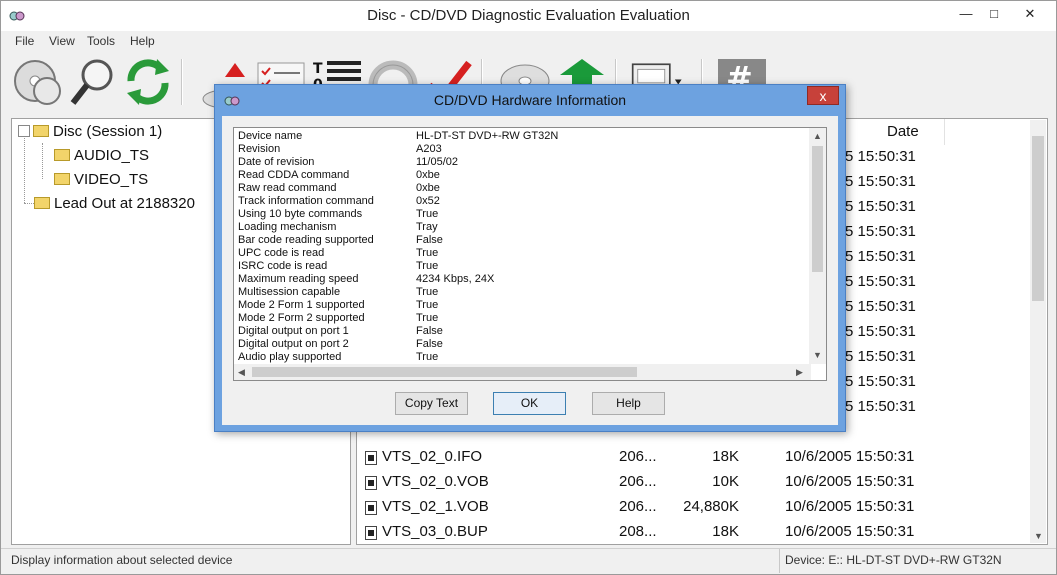 This screenshot has height=575, width=1057. I want to click on info-key: Mode 2 Form 1 supported, so click(301, 305).